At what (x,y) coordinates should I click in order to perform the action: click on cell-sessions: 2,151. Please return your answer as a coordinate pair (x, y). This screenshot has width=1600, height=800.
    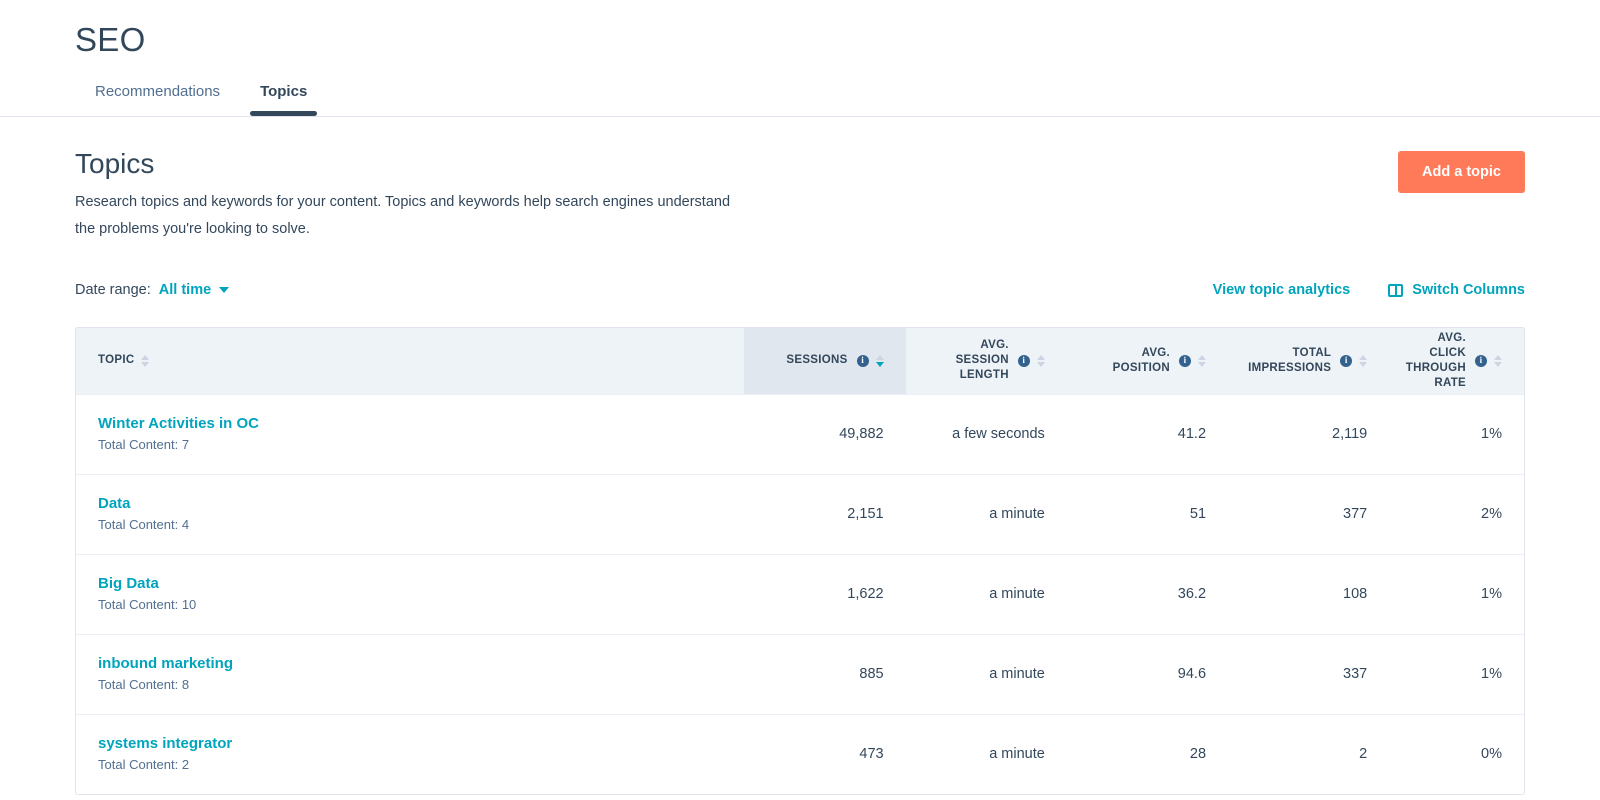
    Looking at the image, I should click on (825, 513).